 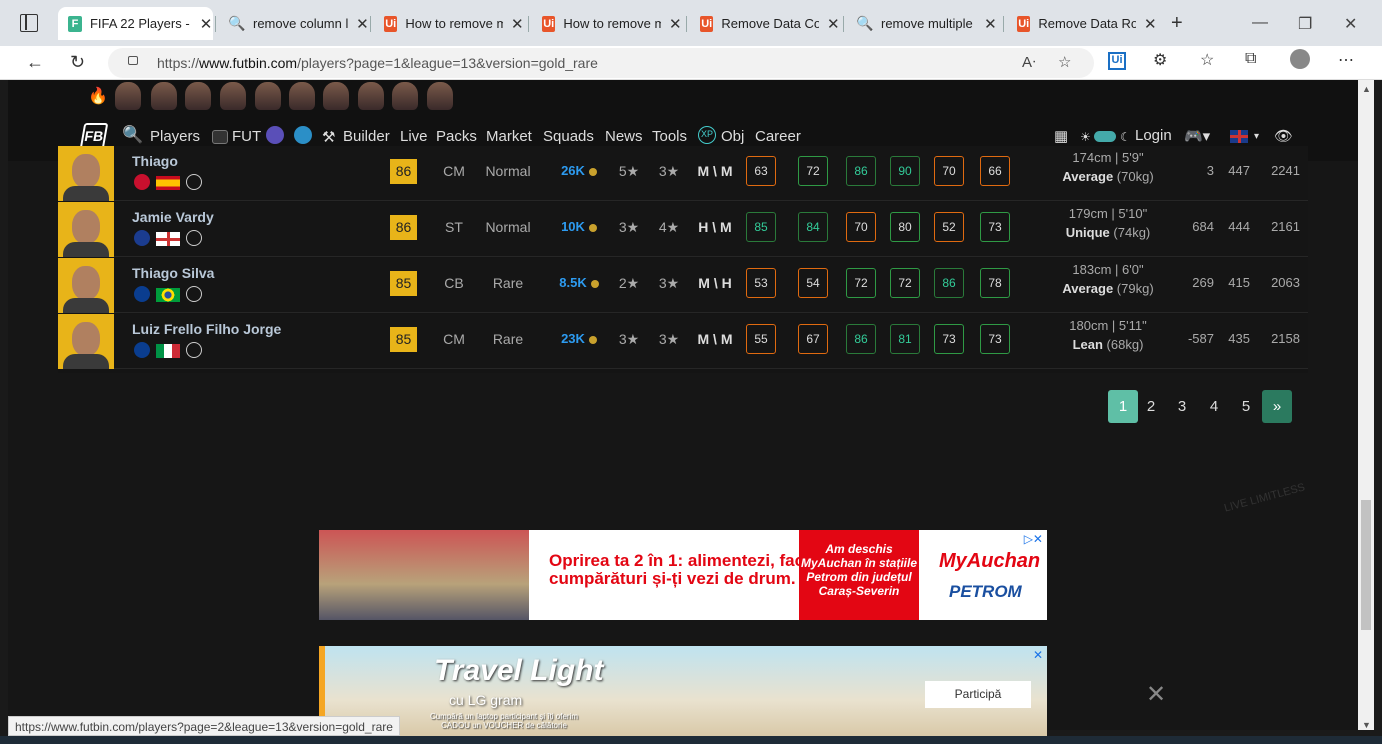 What do you see at coordinates (303, 135) in the screenshot?
I see `globe-icon` at bounding box center [303, 135].